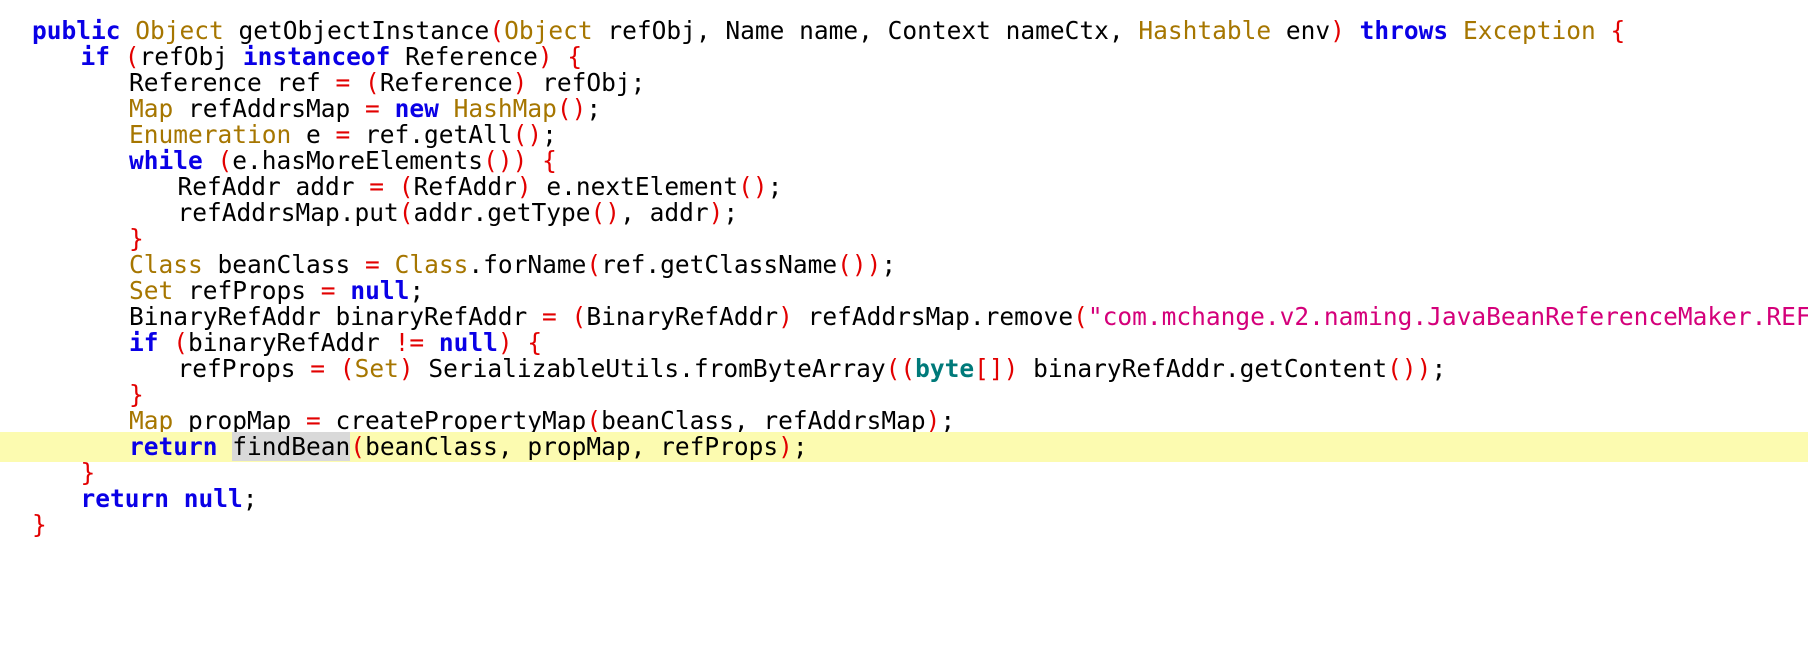 The height and width of the screenshot is (656, 1808). Describe the element at coordinates (505, 108) in the screenshot. I see `type-name: HashMap` at that location.